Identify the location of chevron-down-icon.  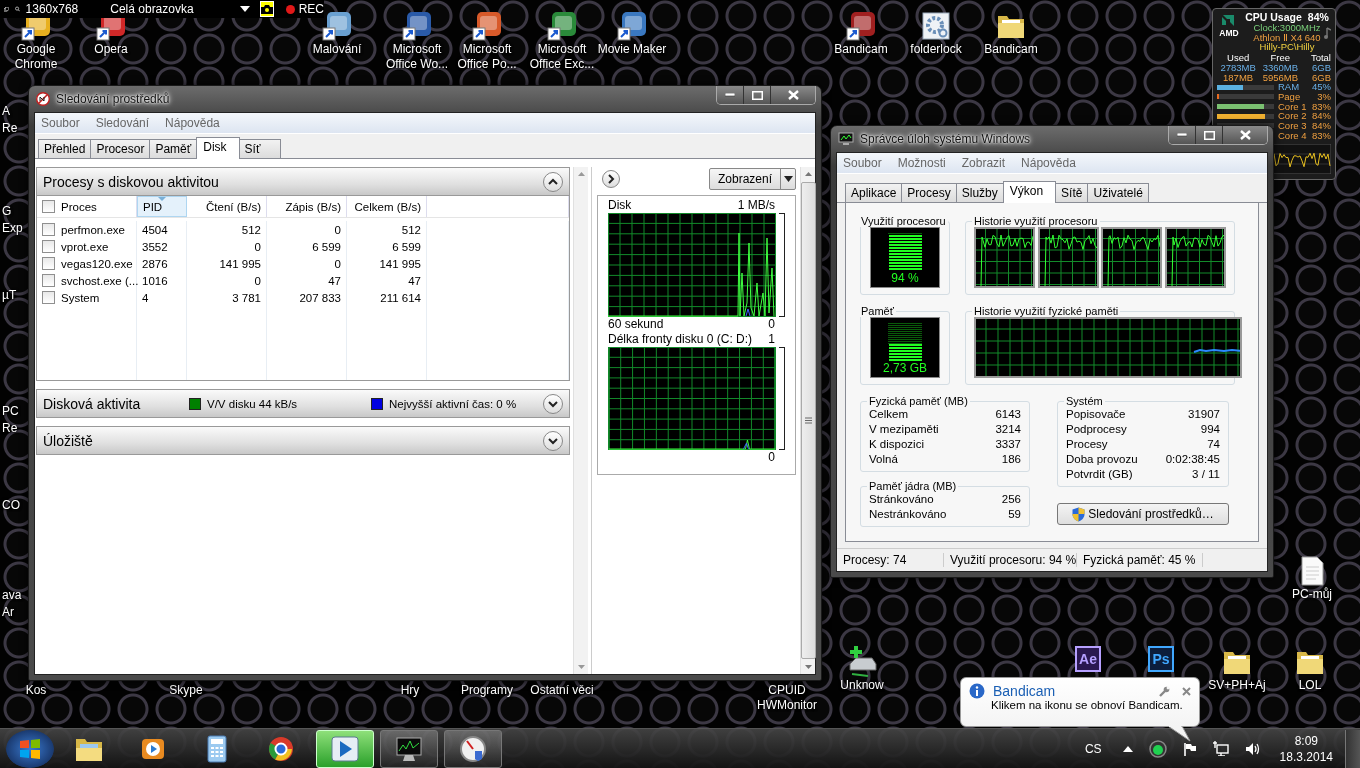
(553, 440).